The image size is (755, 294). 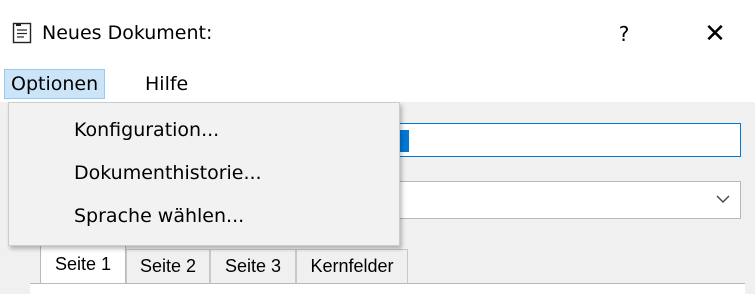 I want to click on close-button: ✕, so click(x=715, y=34).